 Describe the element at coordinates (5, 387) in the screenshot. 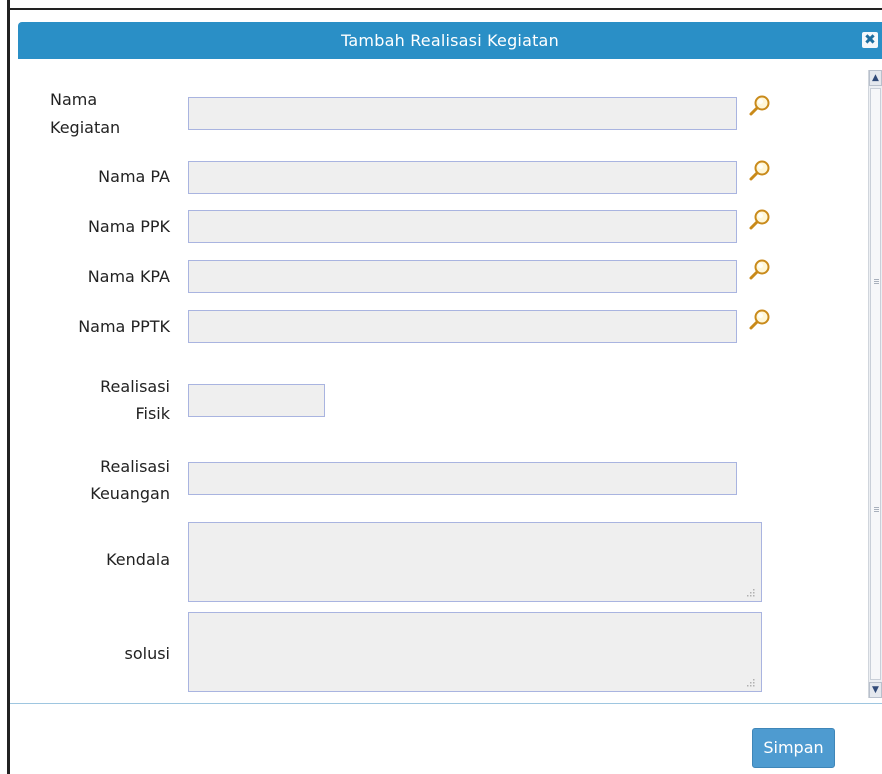

I see `background-page-edge` at that location.